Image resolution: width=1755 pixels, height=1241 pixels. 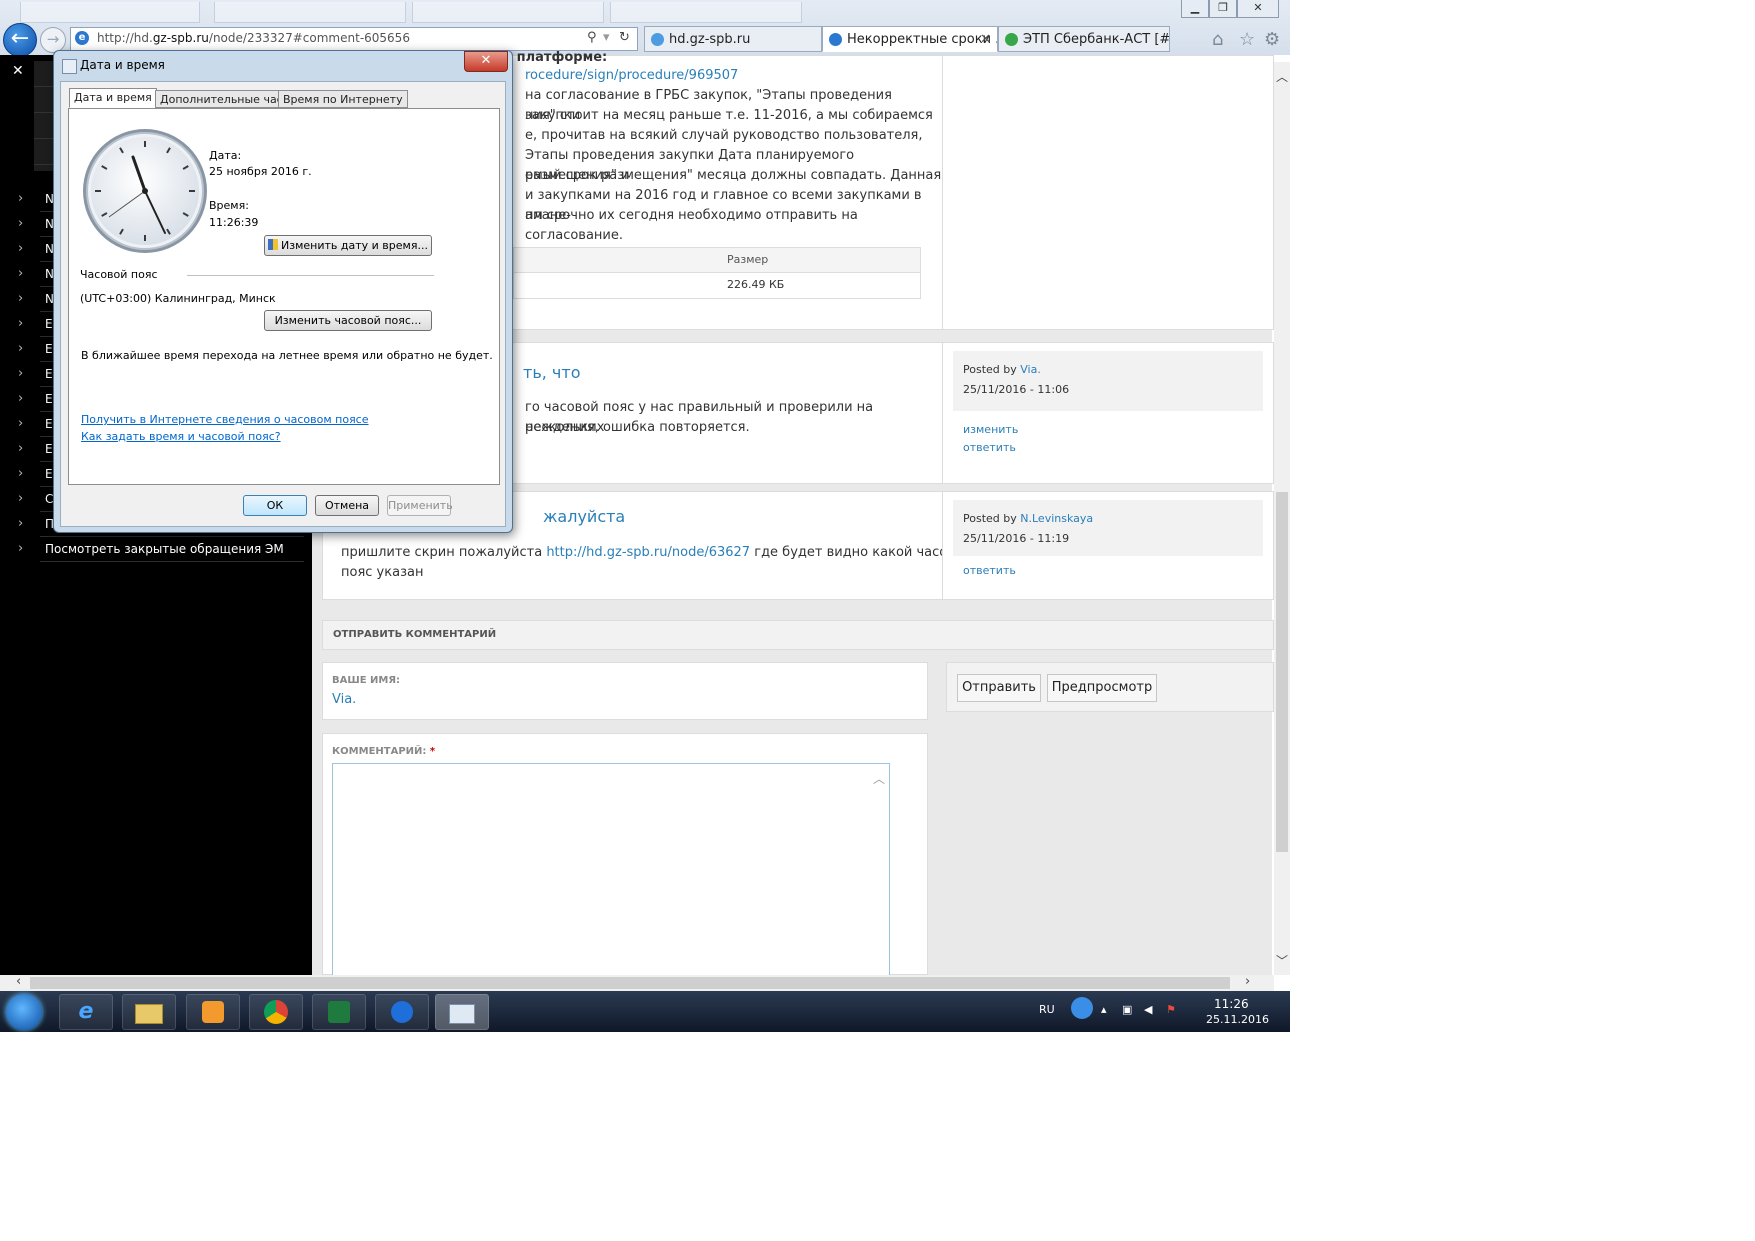 I want to click on vertical-scrollbar: ︿ ﹀, so click(x=1282, y=518).